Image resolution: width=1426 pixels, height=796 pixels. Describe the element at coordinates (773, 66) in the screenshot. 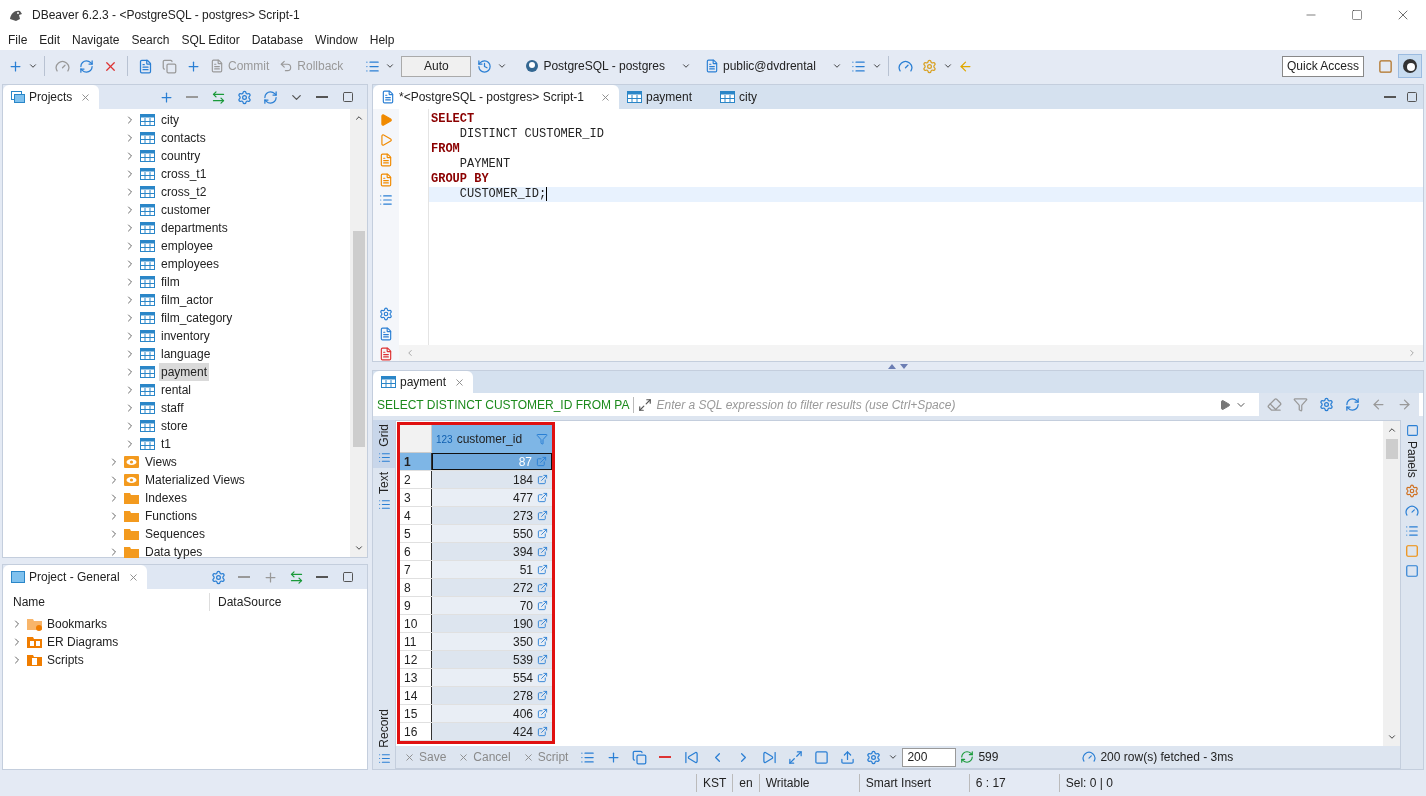

I see `schema-selector: public@dvdrental` at that location.